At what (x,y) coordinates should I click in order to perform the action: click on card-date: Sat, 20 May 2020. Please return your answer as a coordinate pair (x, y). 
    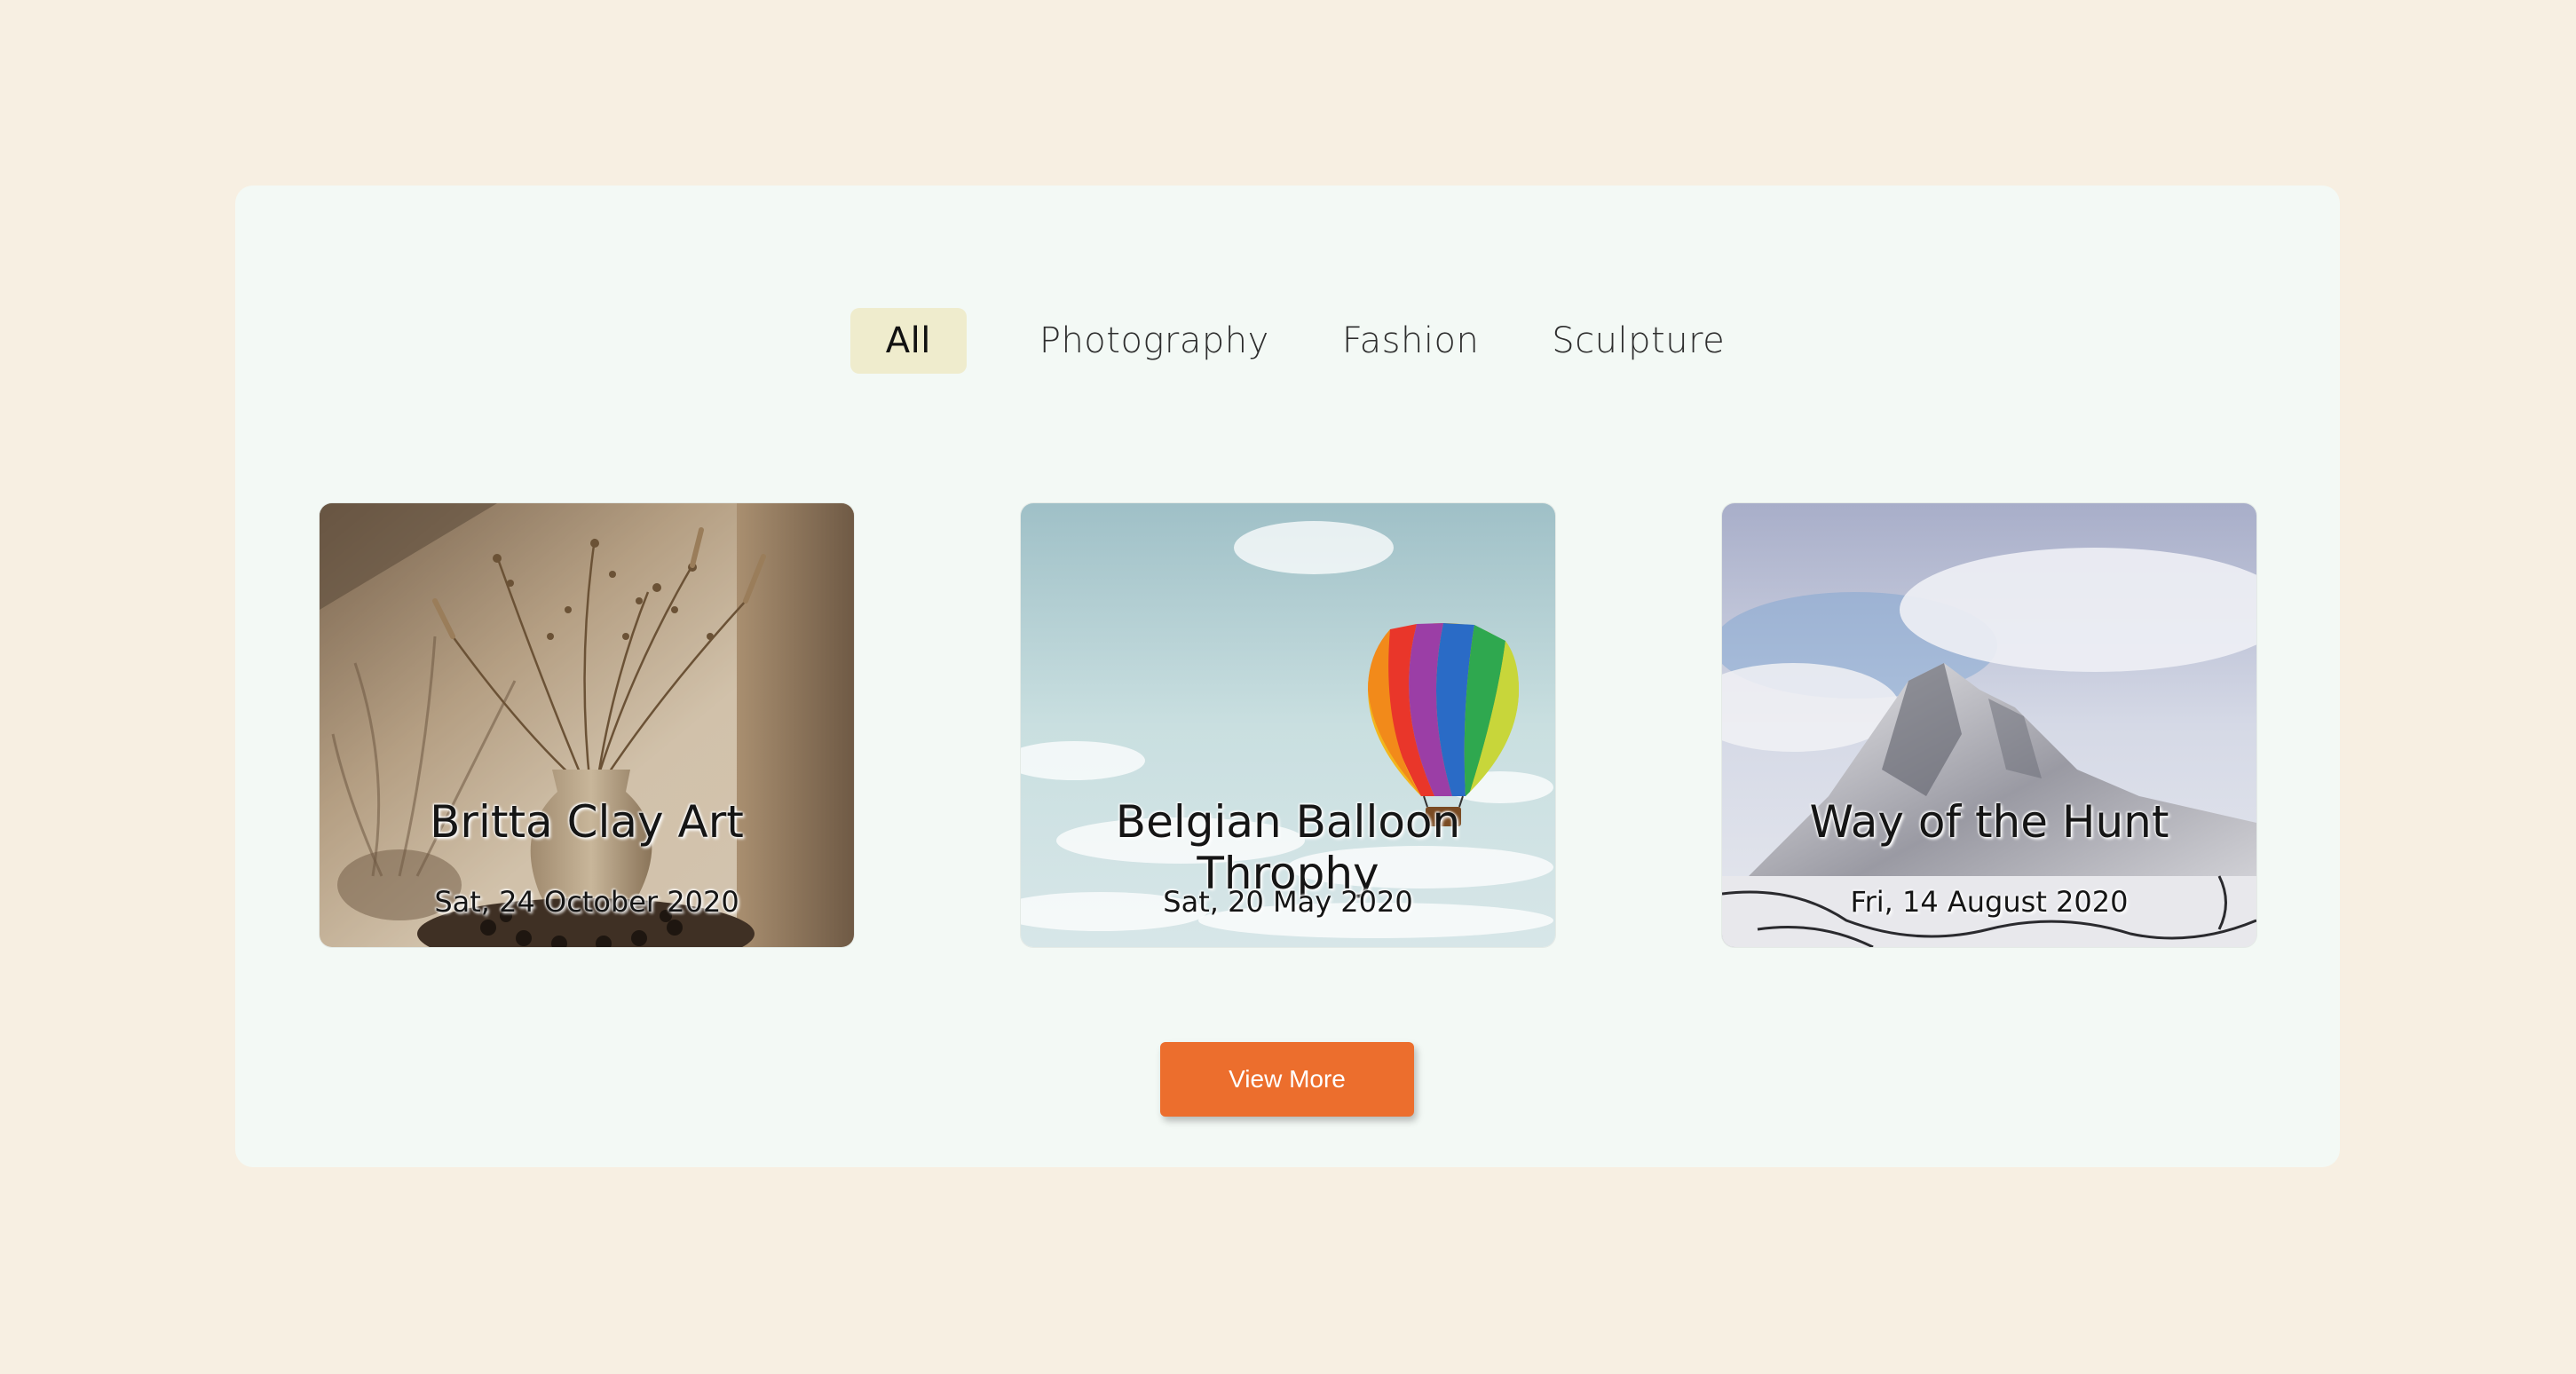
    Looking at the image, I should click on (1288, 902).